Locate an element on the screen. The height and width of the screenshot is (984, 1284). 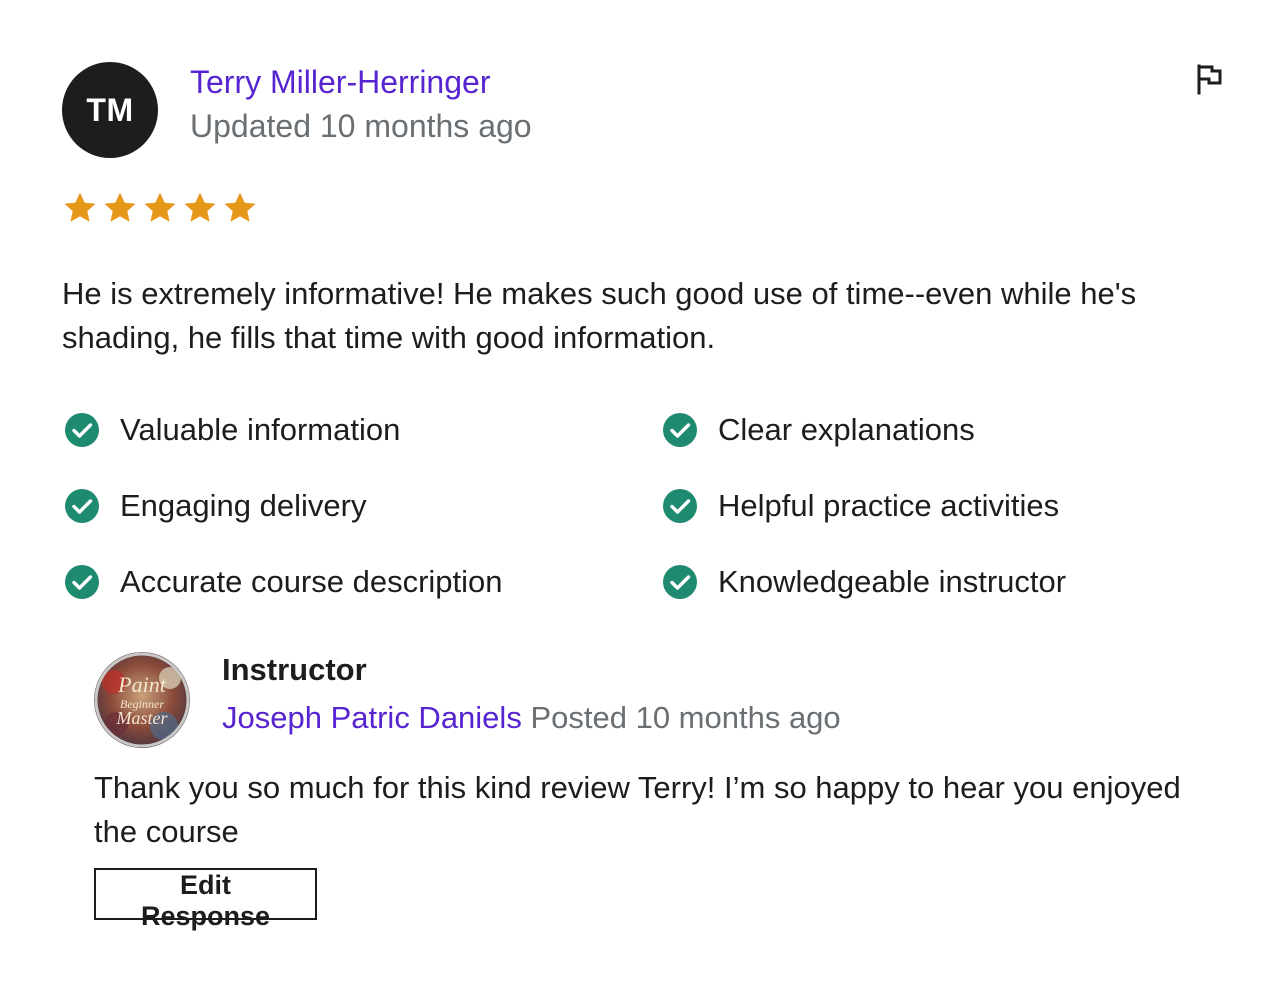
reviewer-name: Terry Miller-Herringer is located at coordinates (340, 82).